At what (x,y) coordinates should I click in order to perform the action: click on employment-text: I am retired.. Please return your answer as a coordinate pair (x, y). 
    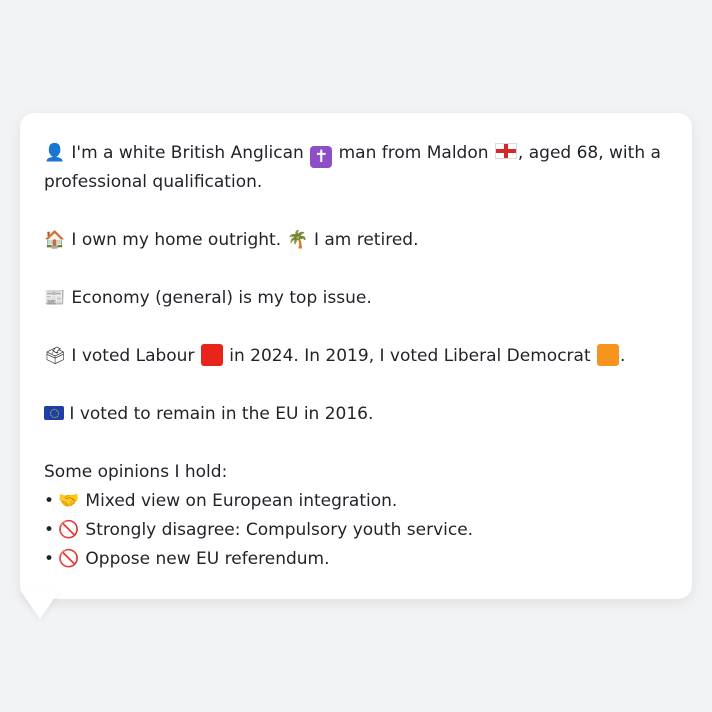
    Looking at the image, I should click on (366, 240).